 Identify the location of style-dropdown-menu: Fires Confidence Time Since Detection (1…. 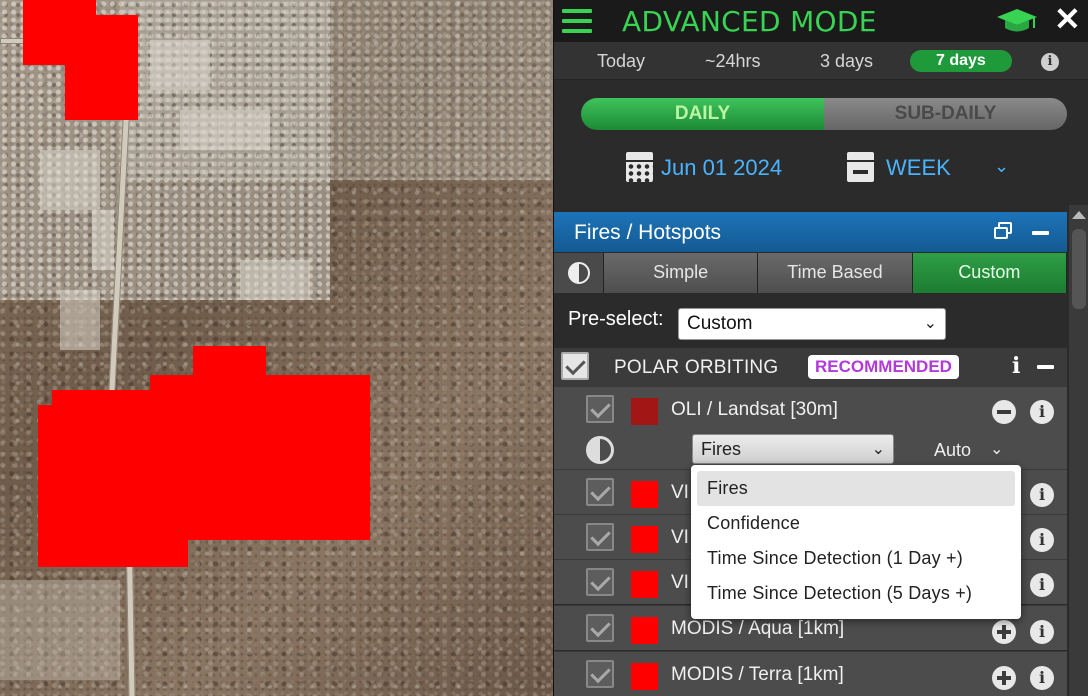
(856, 542).